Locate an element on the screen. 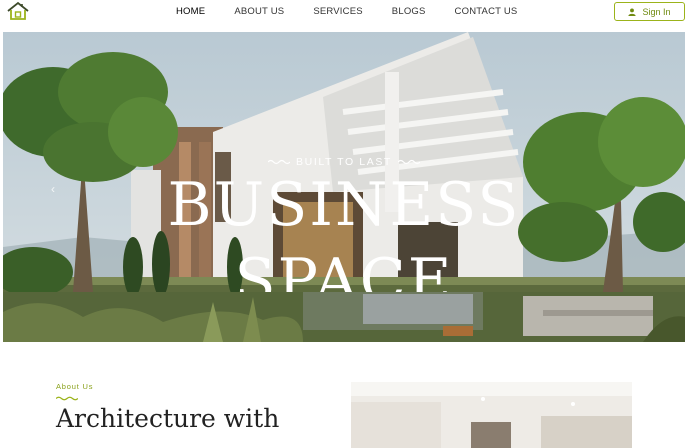 The height and width of the screenshot is (448, 698). foreground-garden-image is located at coordinates (344, 317).